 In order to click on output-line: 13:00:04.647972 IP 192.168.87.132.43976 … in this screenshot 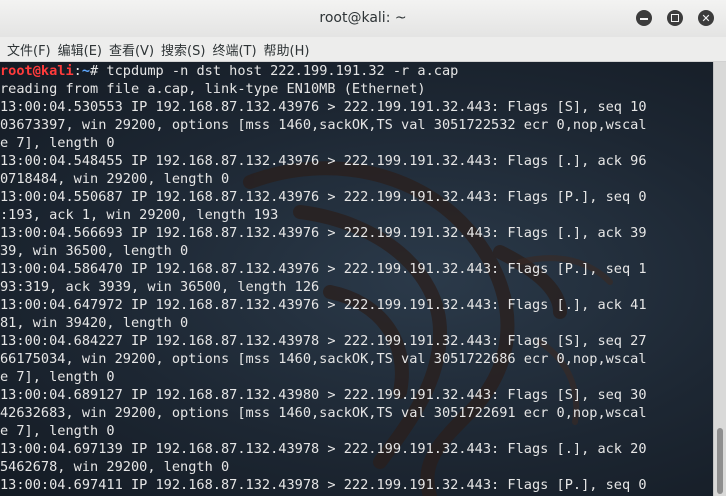, I will do `click(323, 305)`.